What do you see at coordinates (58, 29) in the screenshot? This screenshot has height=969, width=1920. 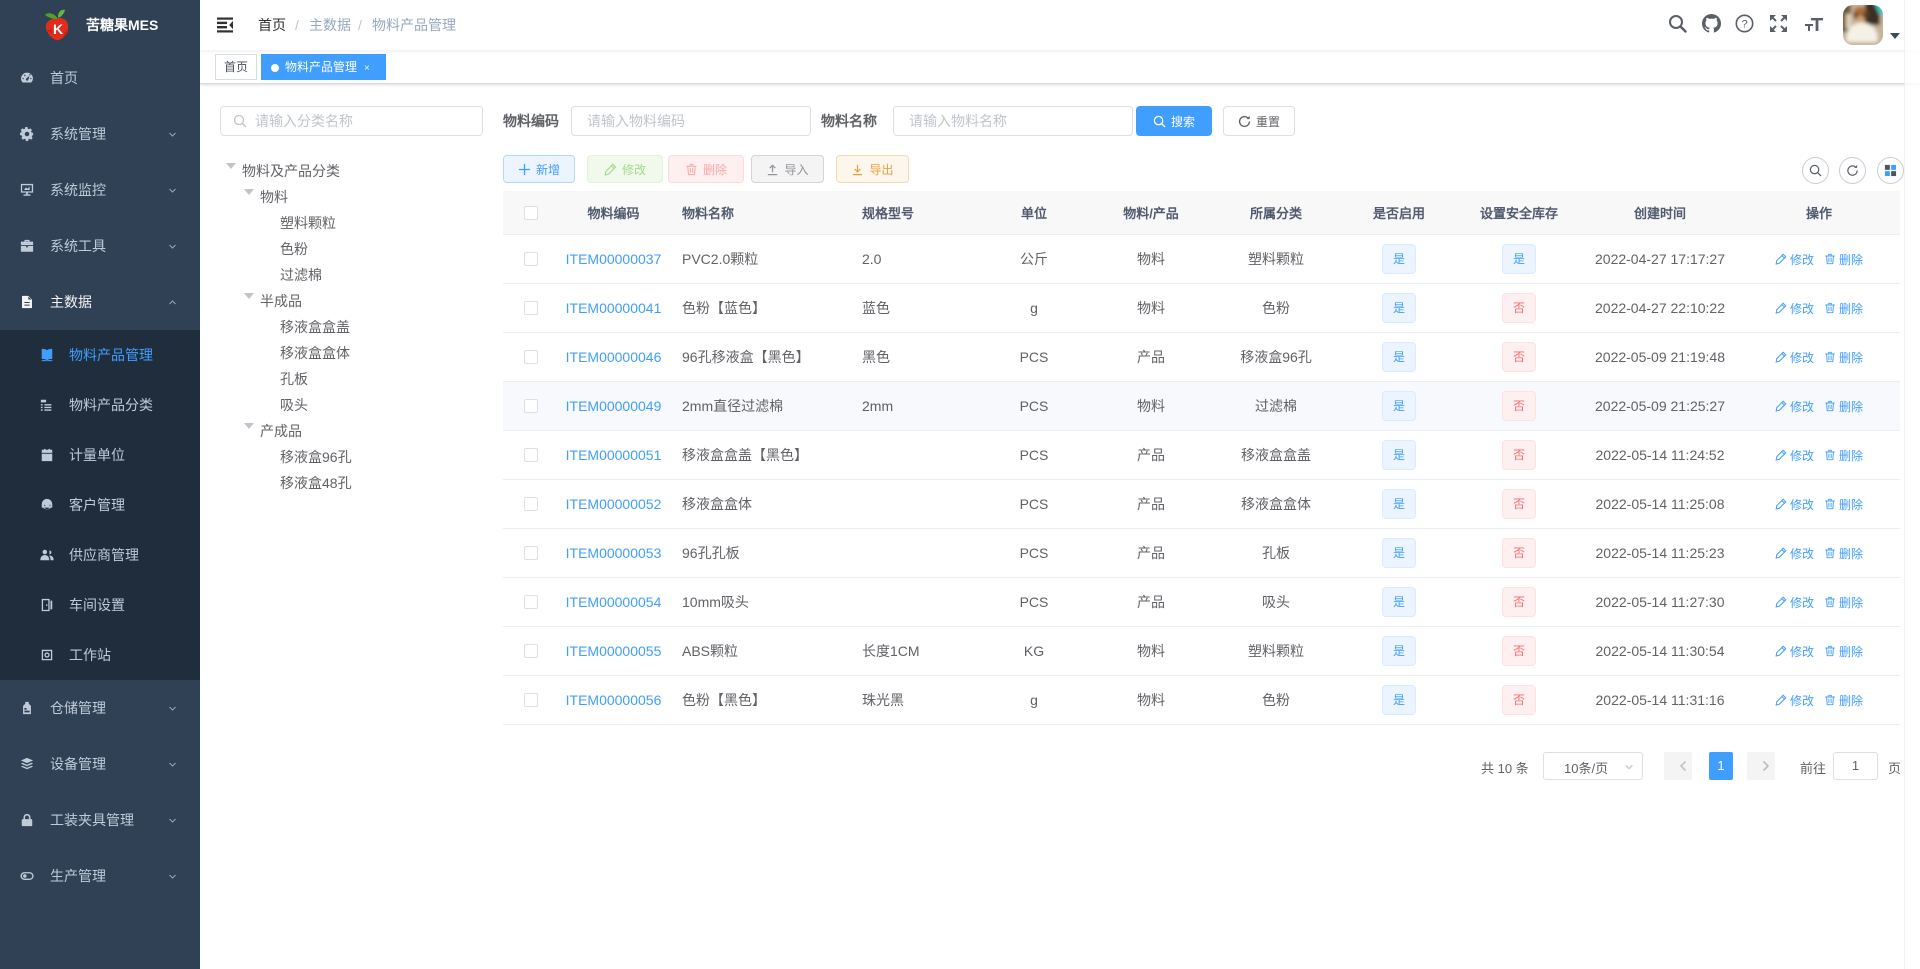 I see `svg-text: K` at bounding box center [58, 29].